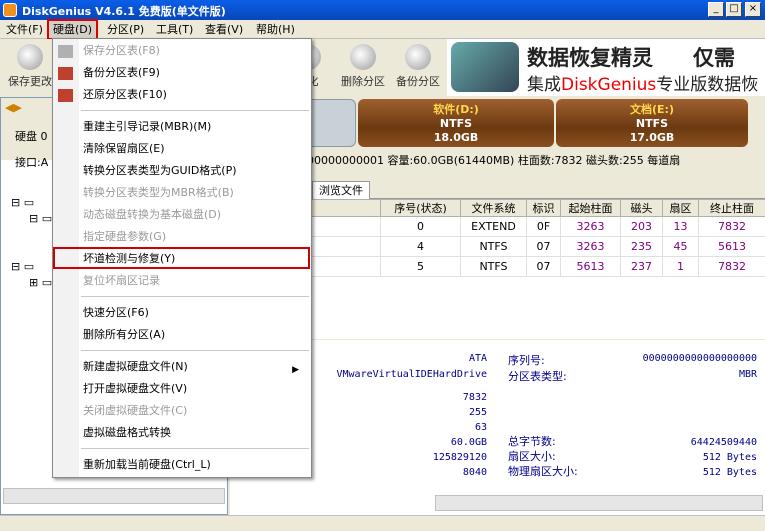 The image size is (765, 531). Describe the element at coordinates (147, 465) in the screenshot. I see `menu-item-reload-disk: 重新加载当前硬盘(Ctrl_L)` at that location.